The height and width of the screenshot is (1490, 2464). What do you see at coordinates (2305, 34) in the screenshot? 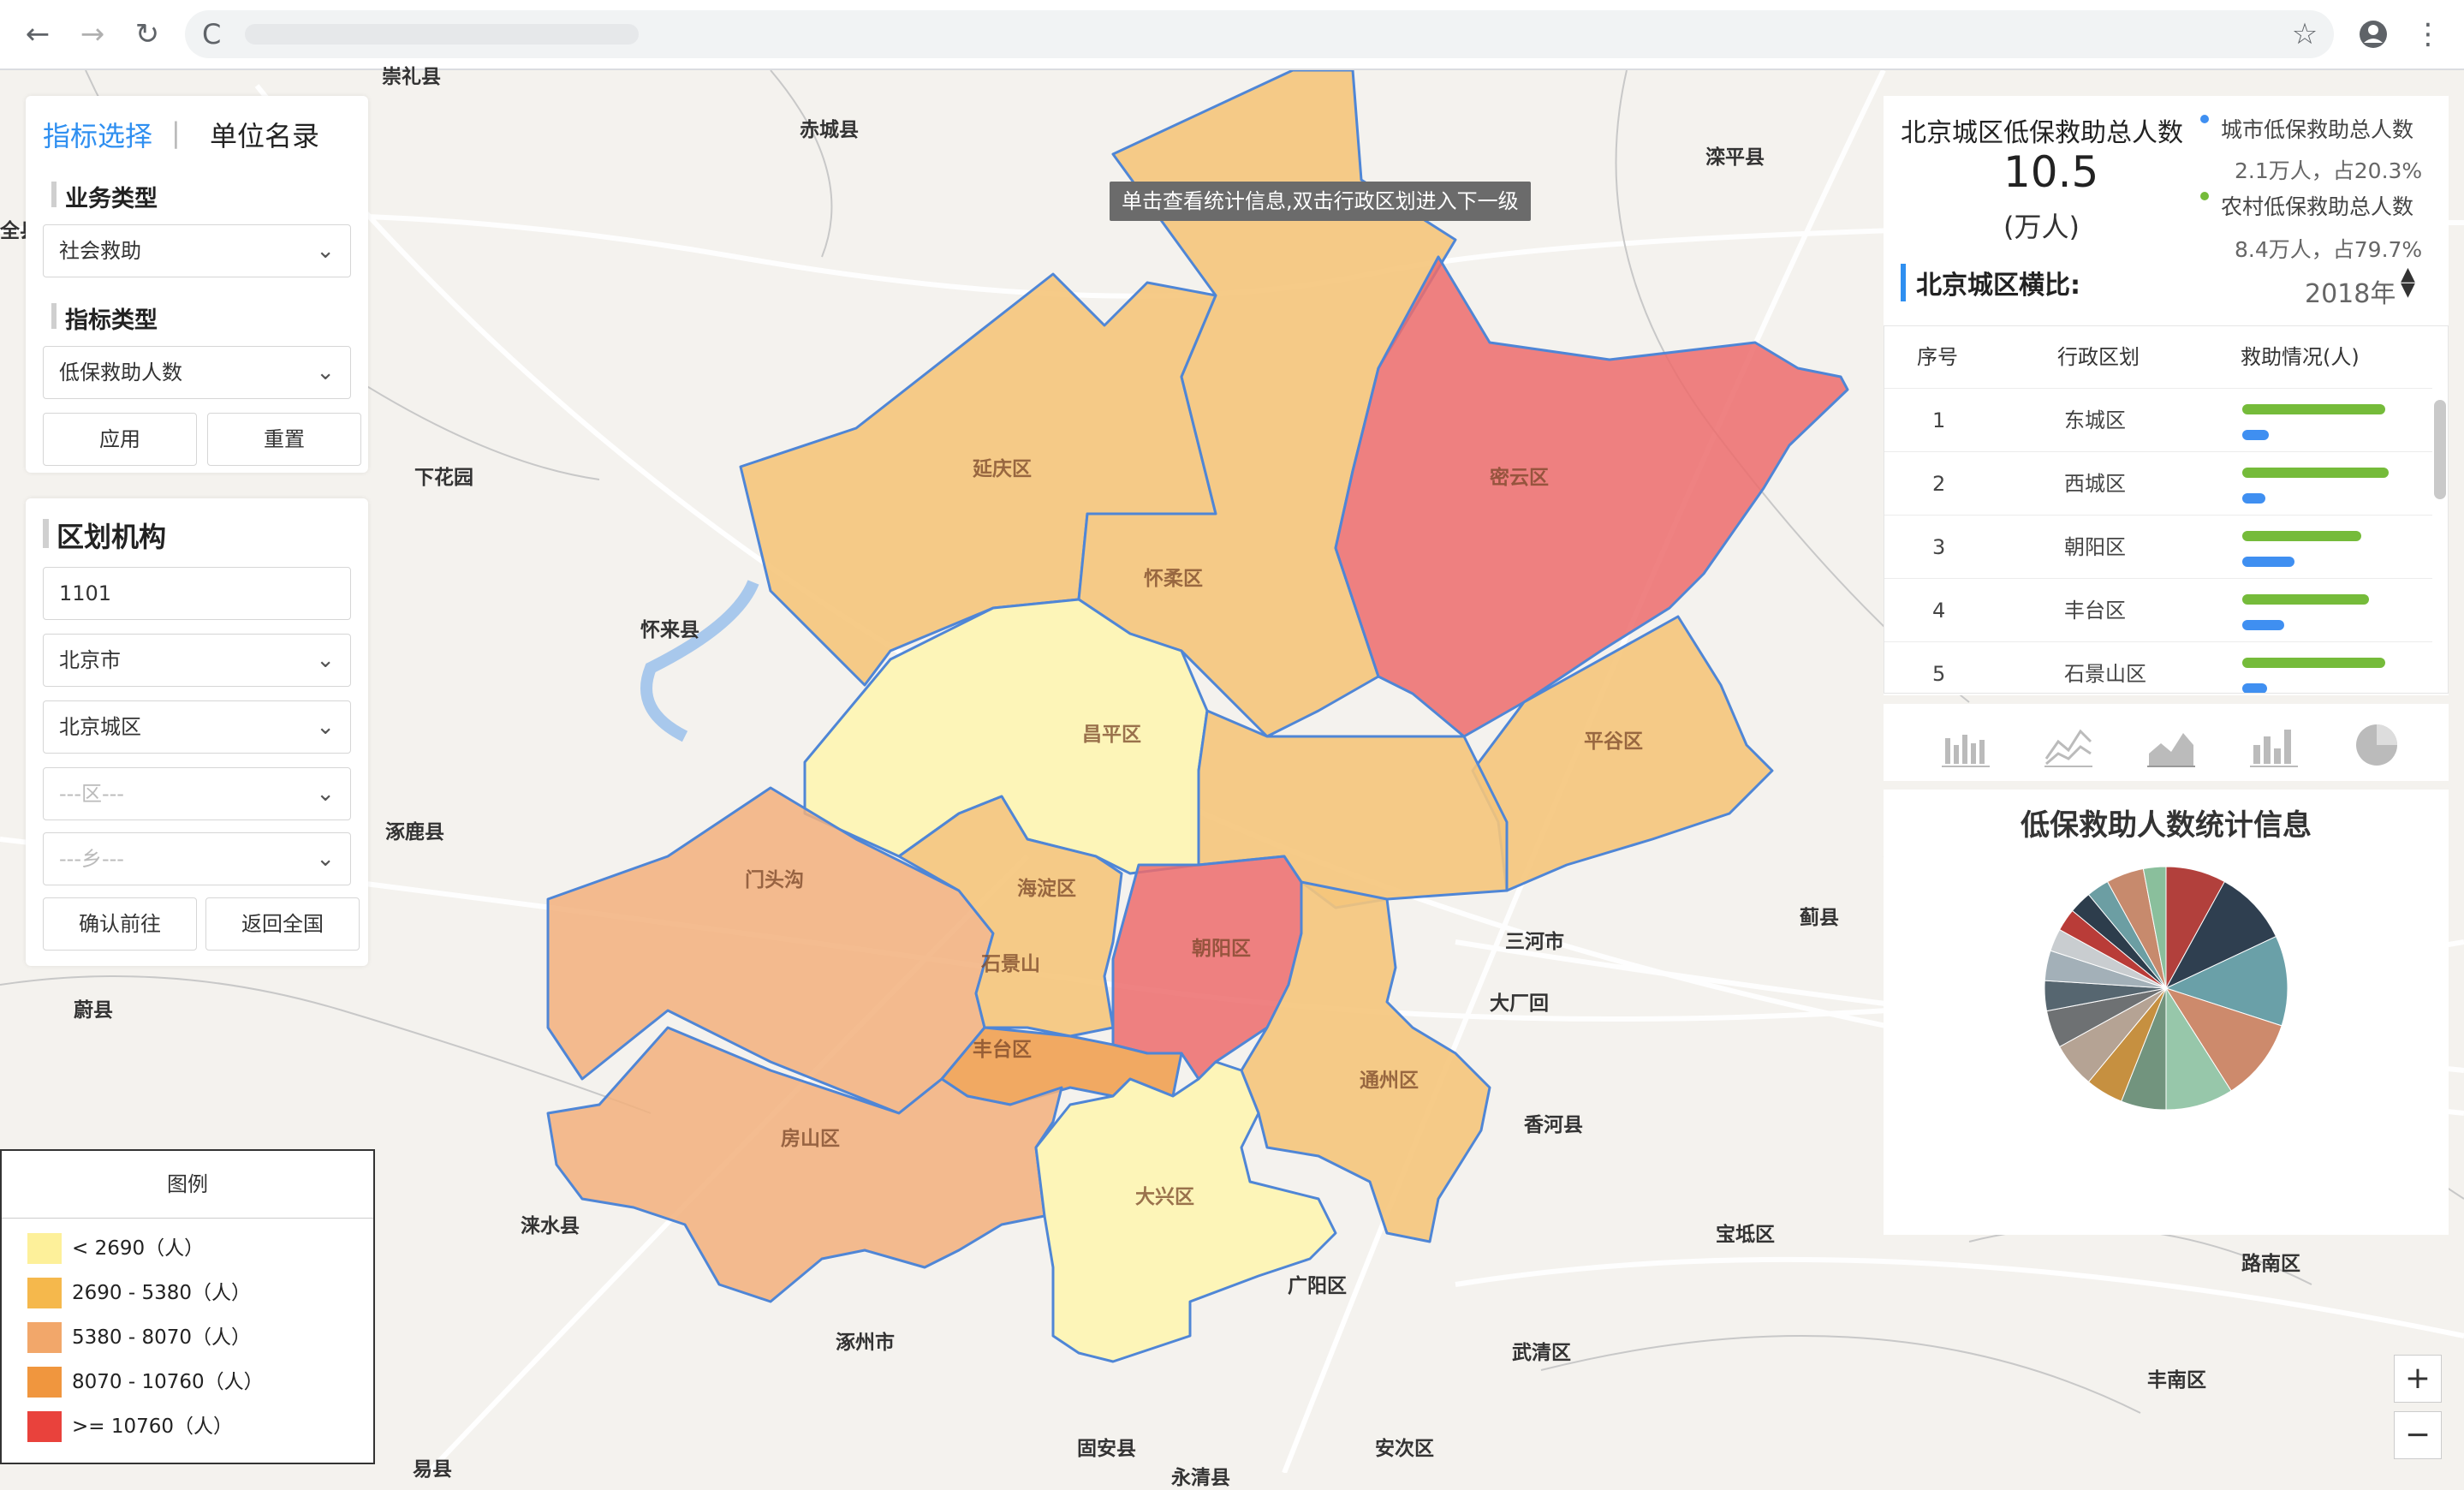
I see `bookmark-star-icon: ☆` at bounding box center [2305, 34].